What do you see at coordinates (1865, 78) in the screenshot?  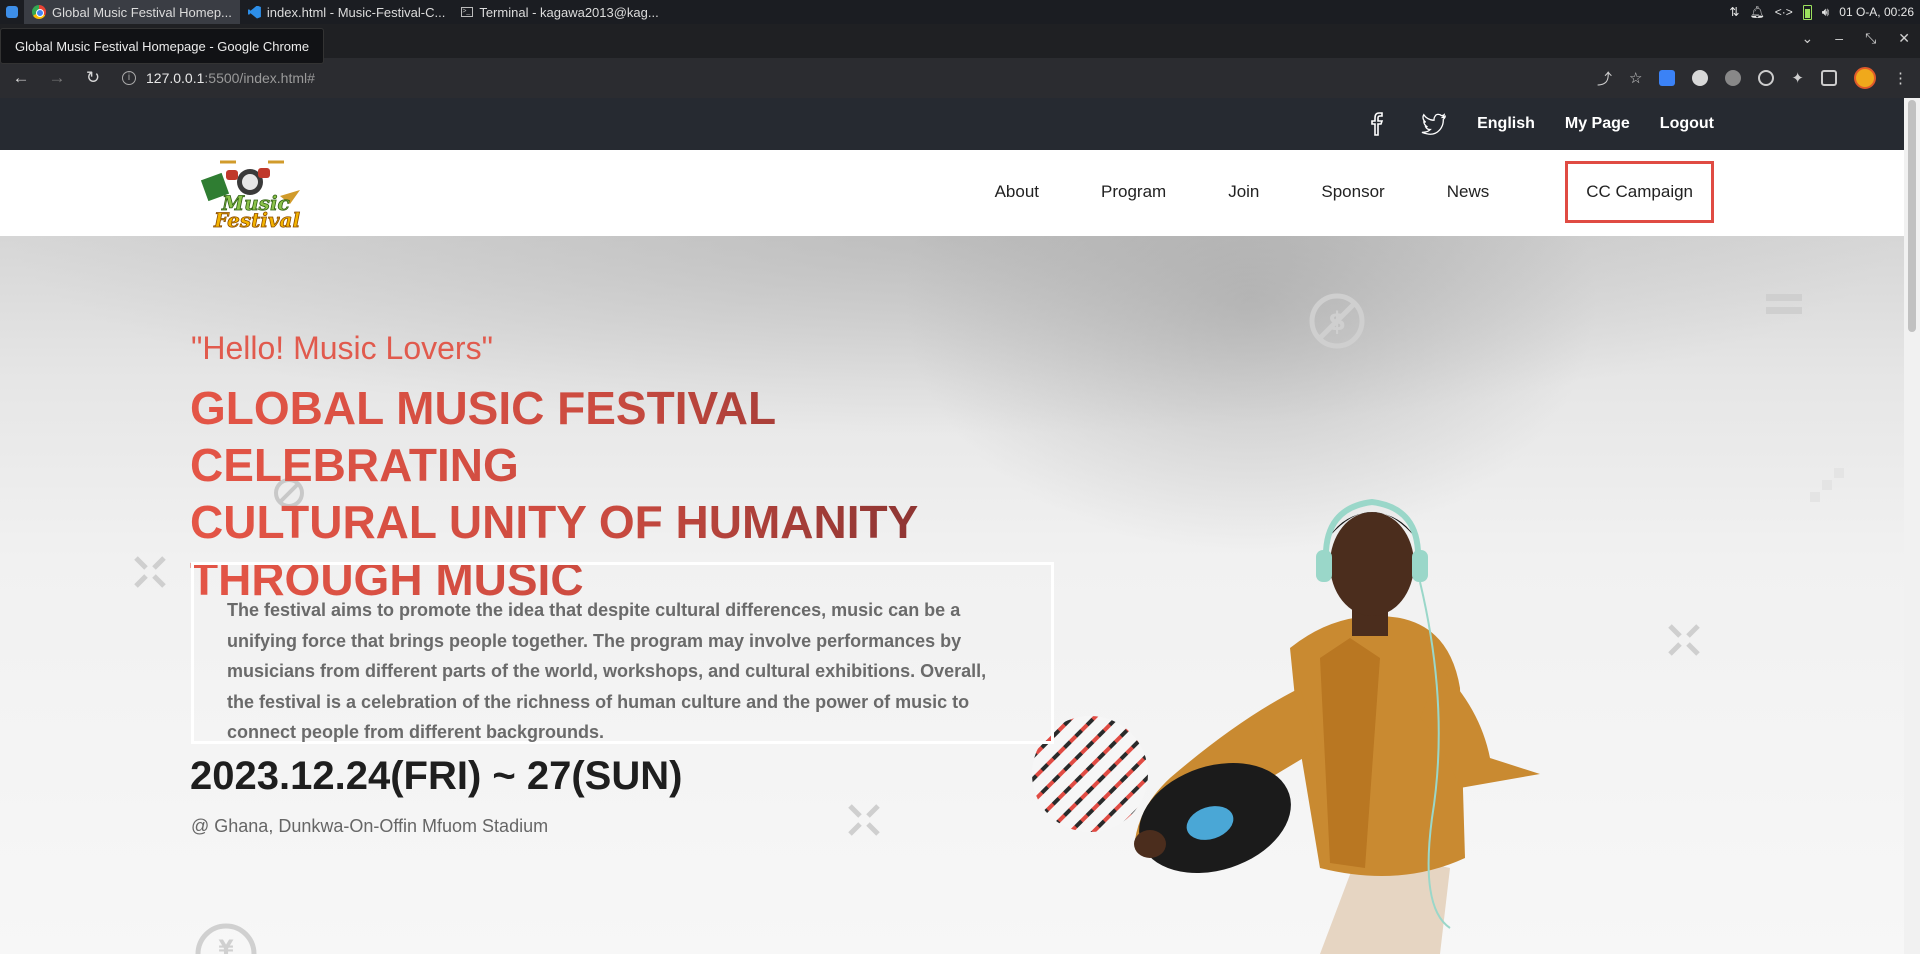 I see `profile-avatar` at bounding box center [1865, 78].